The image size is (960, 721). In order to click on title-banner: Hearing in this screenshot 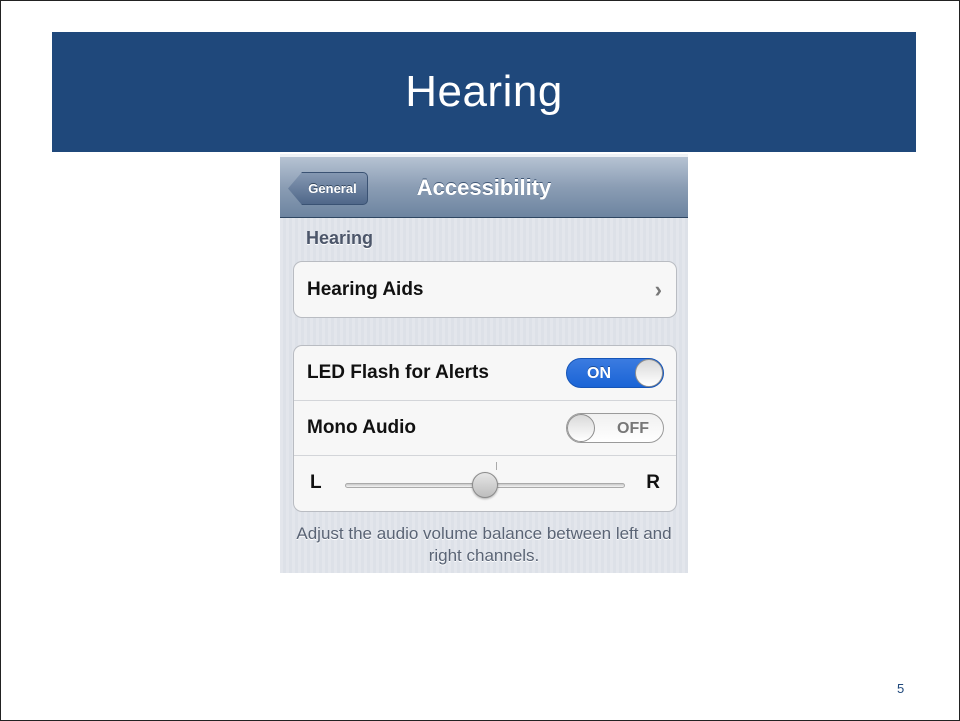, I will do `click(484, 92)`.